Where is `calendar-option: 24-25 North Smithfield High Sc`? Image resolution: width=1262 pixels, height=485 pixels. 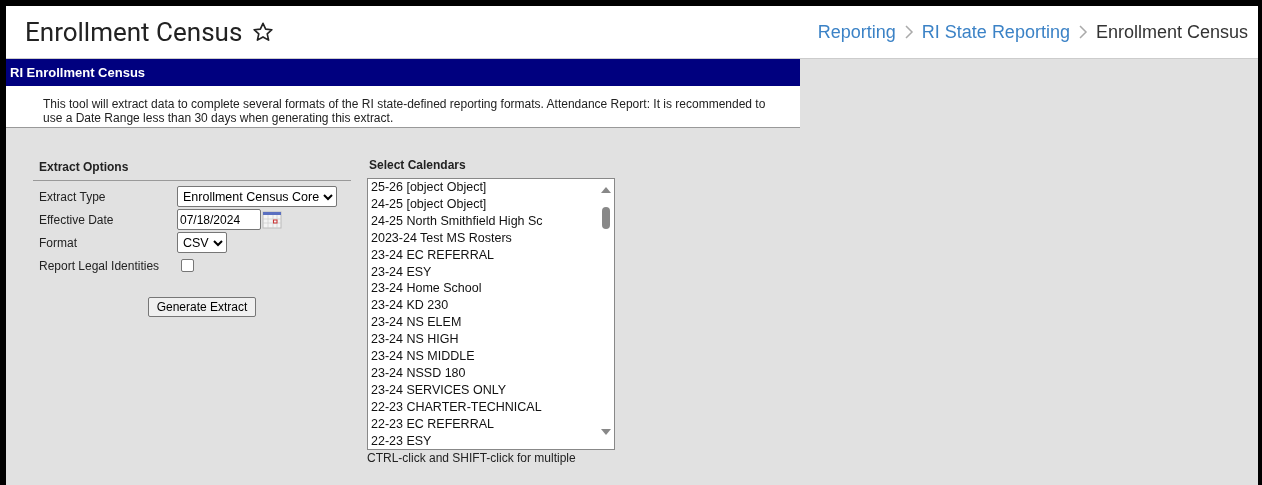 calendar-option: 24-25 North Smithfield High Sc is located at coordinates (483, 221).